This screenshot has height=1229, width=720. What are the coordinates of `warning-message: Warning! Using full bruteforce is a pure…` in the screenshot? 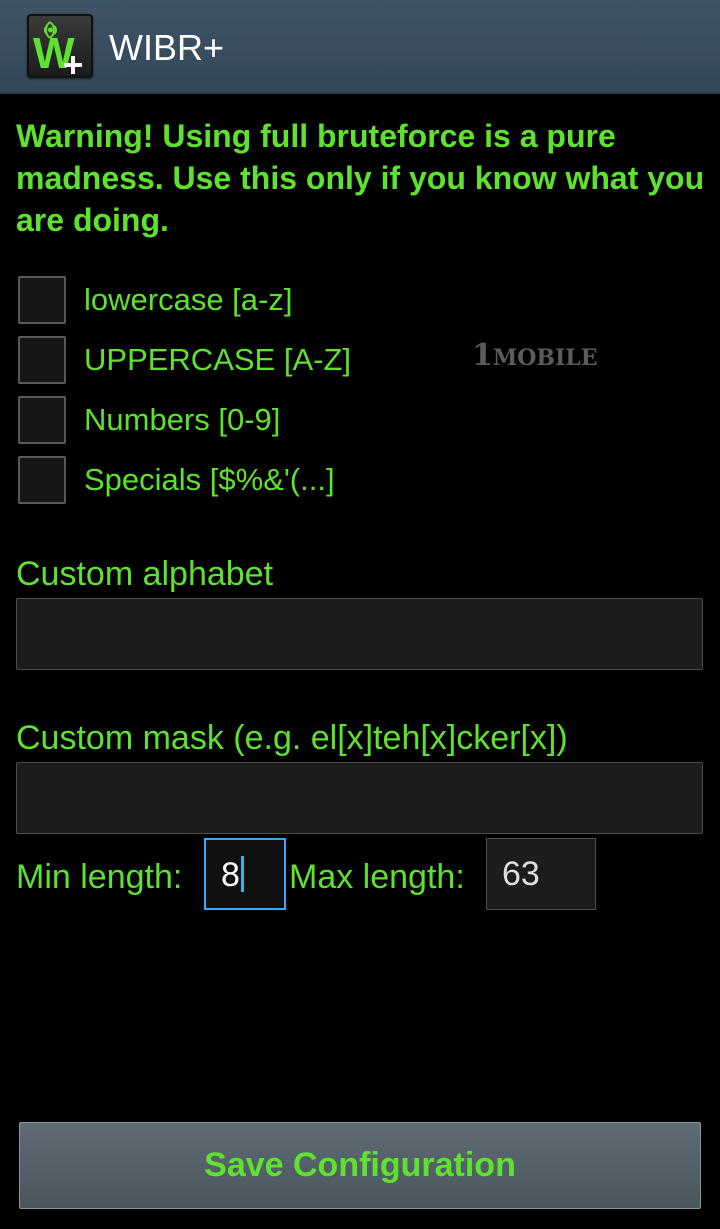 It's located at (360, 178).